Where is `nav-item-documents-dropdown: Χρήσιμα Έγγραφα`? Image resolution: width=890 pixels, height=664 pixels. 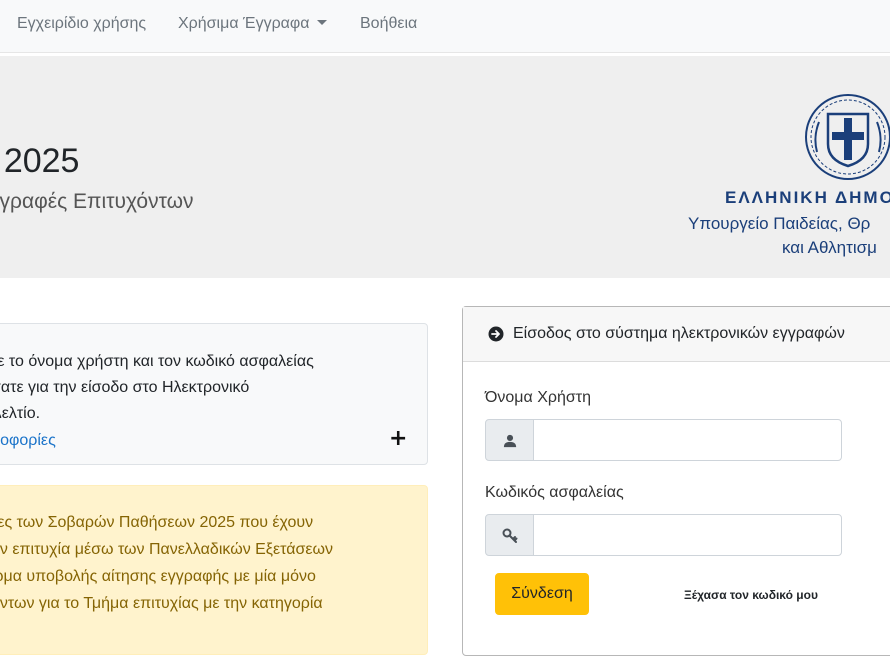 nav-item-documents-dropdown: Χρήσιμα Έγγραφα is located at coordinates (252, 24).